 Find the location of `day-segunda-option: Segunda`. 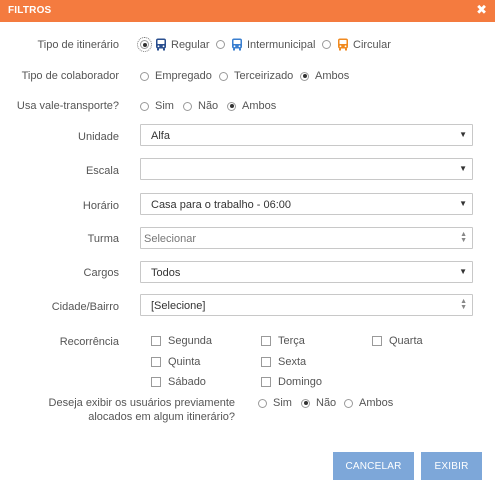

day-segunda-option: Segunda is located at coordinates (181, 341).